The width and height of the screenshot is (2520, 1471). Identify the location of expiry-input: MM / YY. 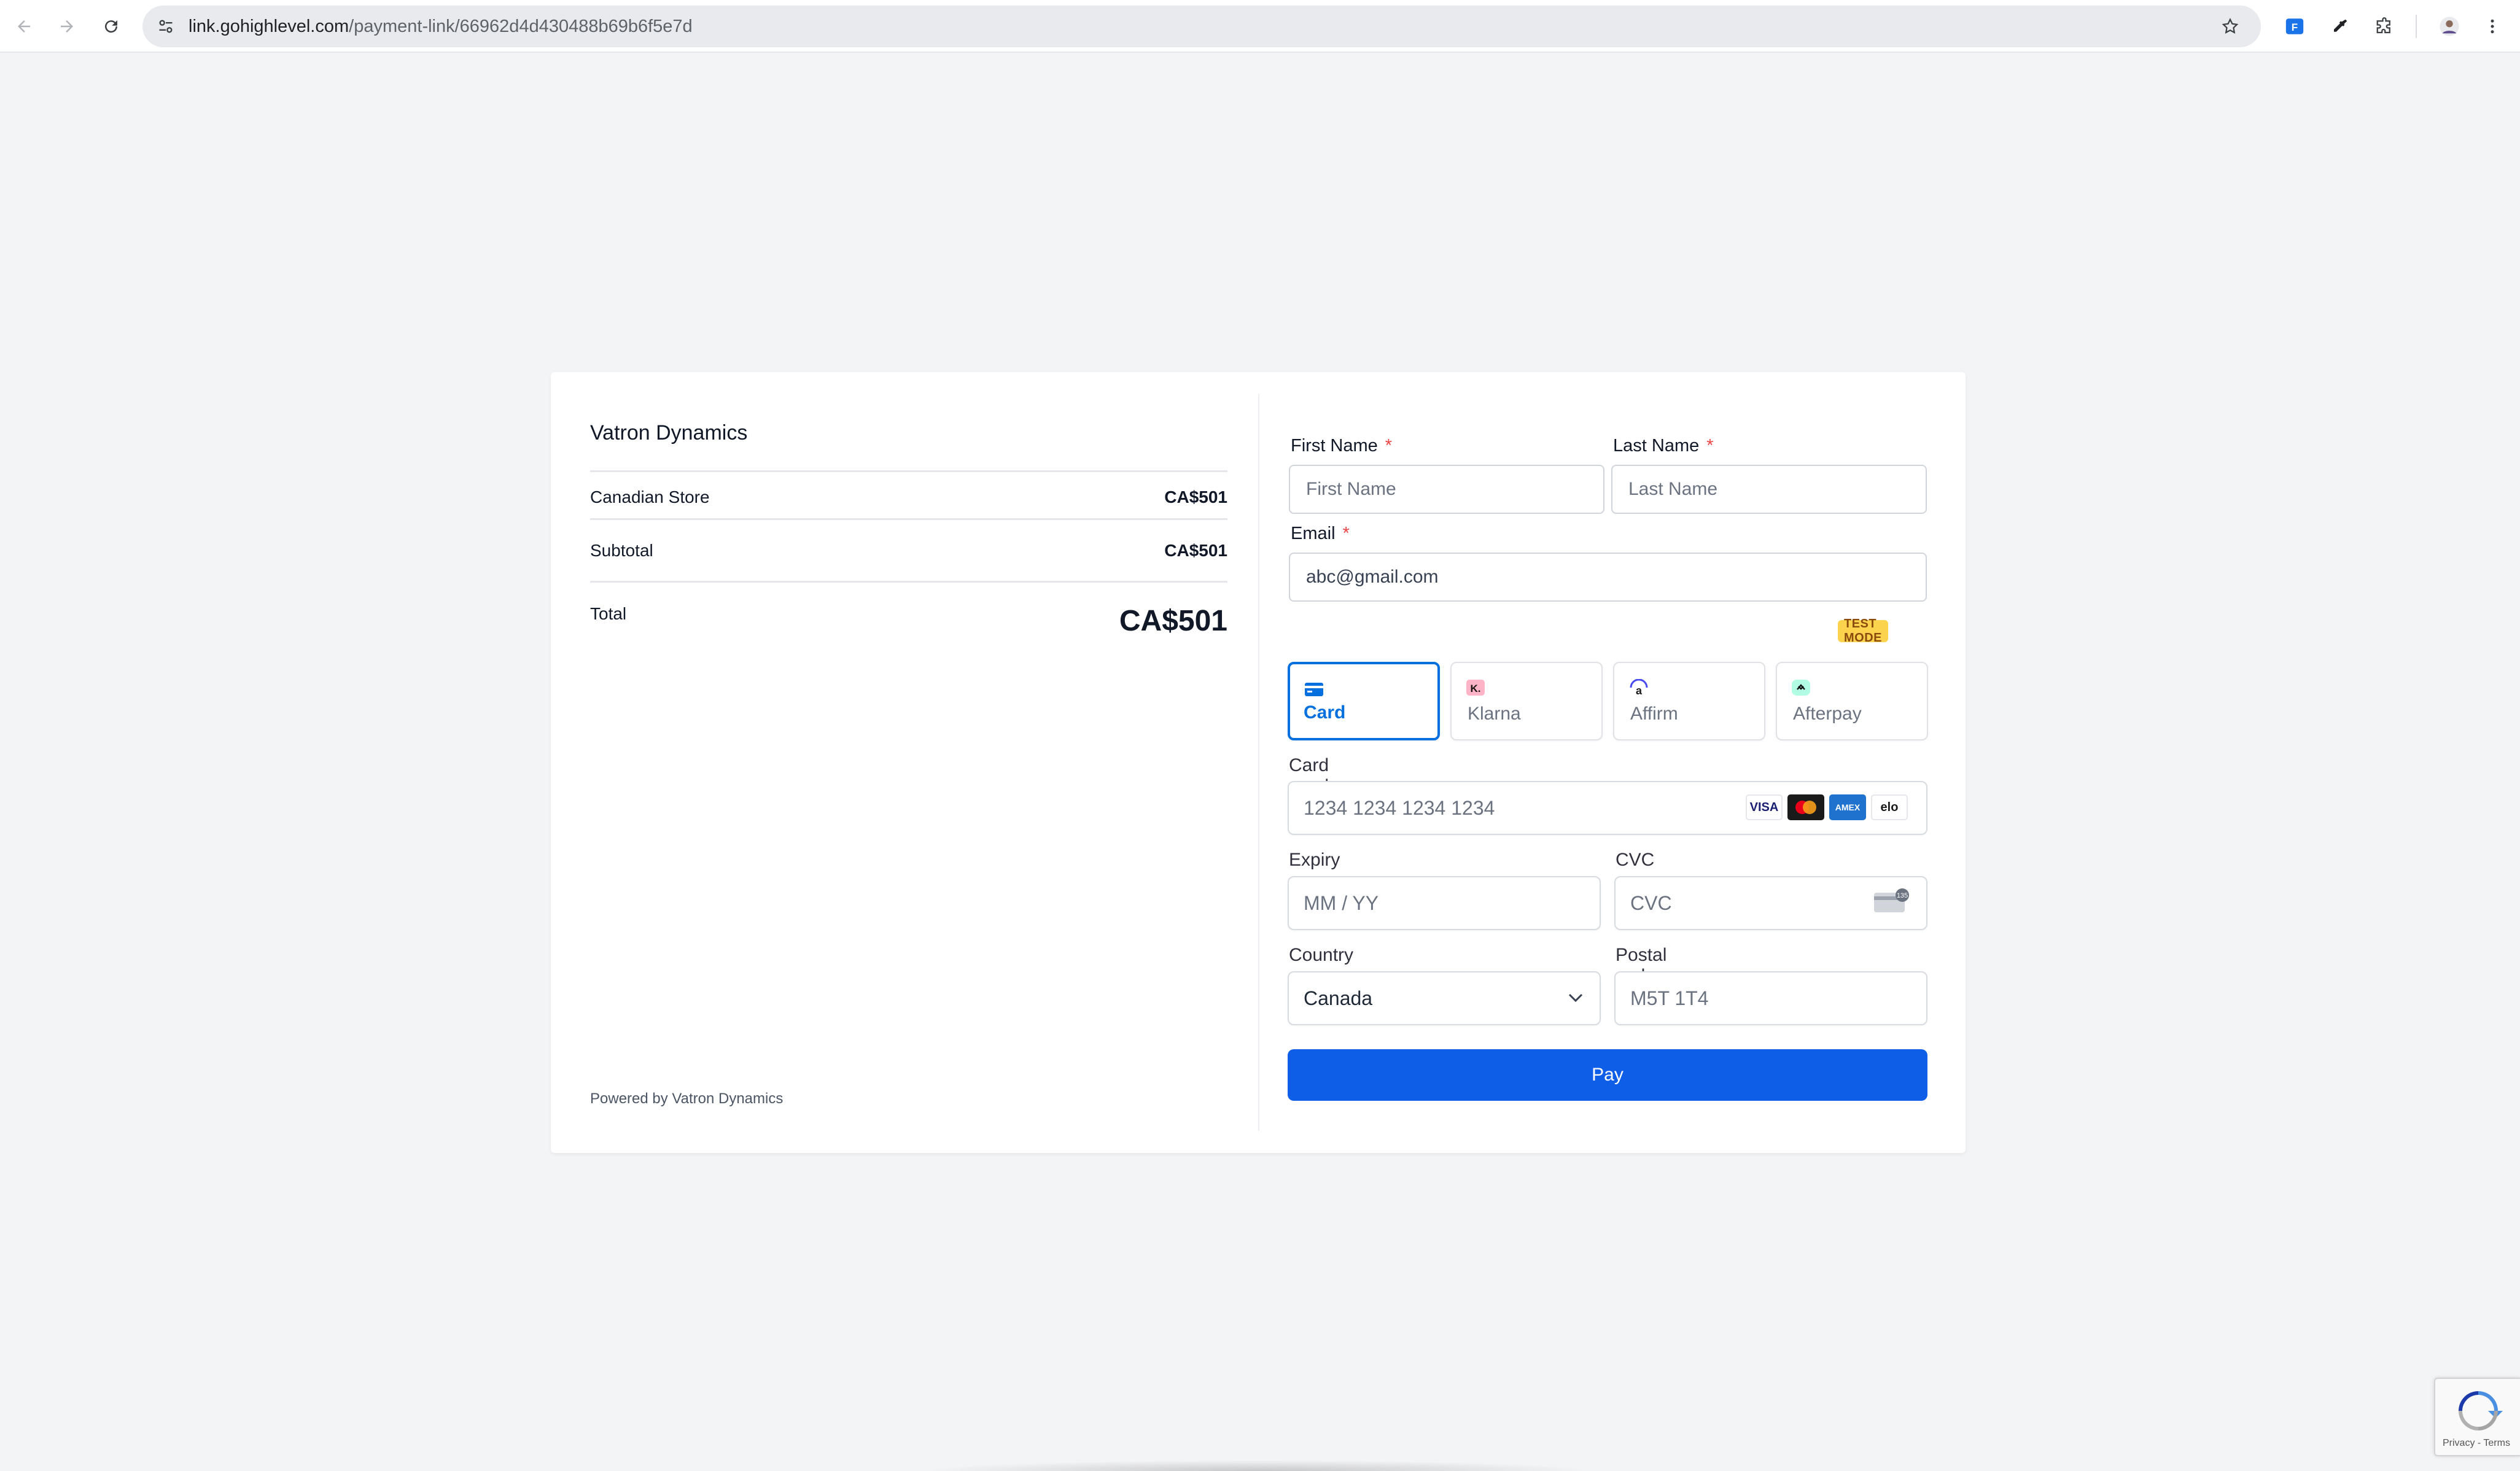
(1444, 903).